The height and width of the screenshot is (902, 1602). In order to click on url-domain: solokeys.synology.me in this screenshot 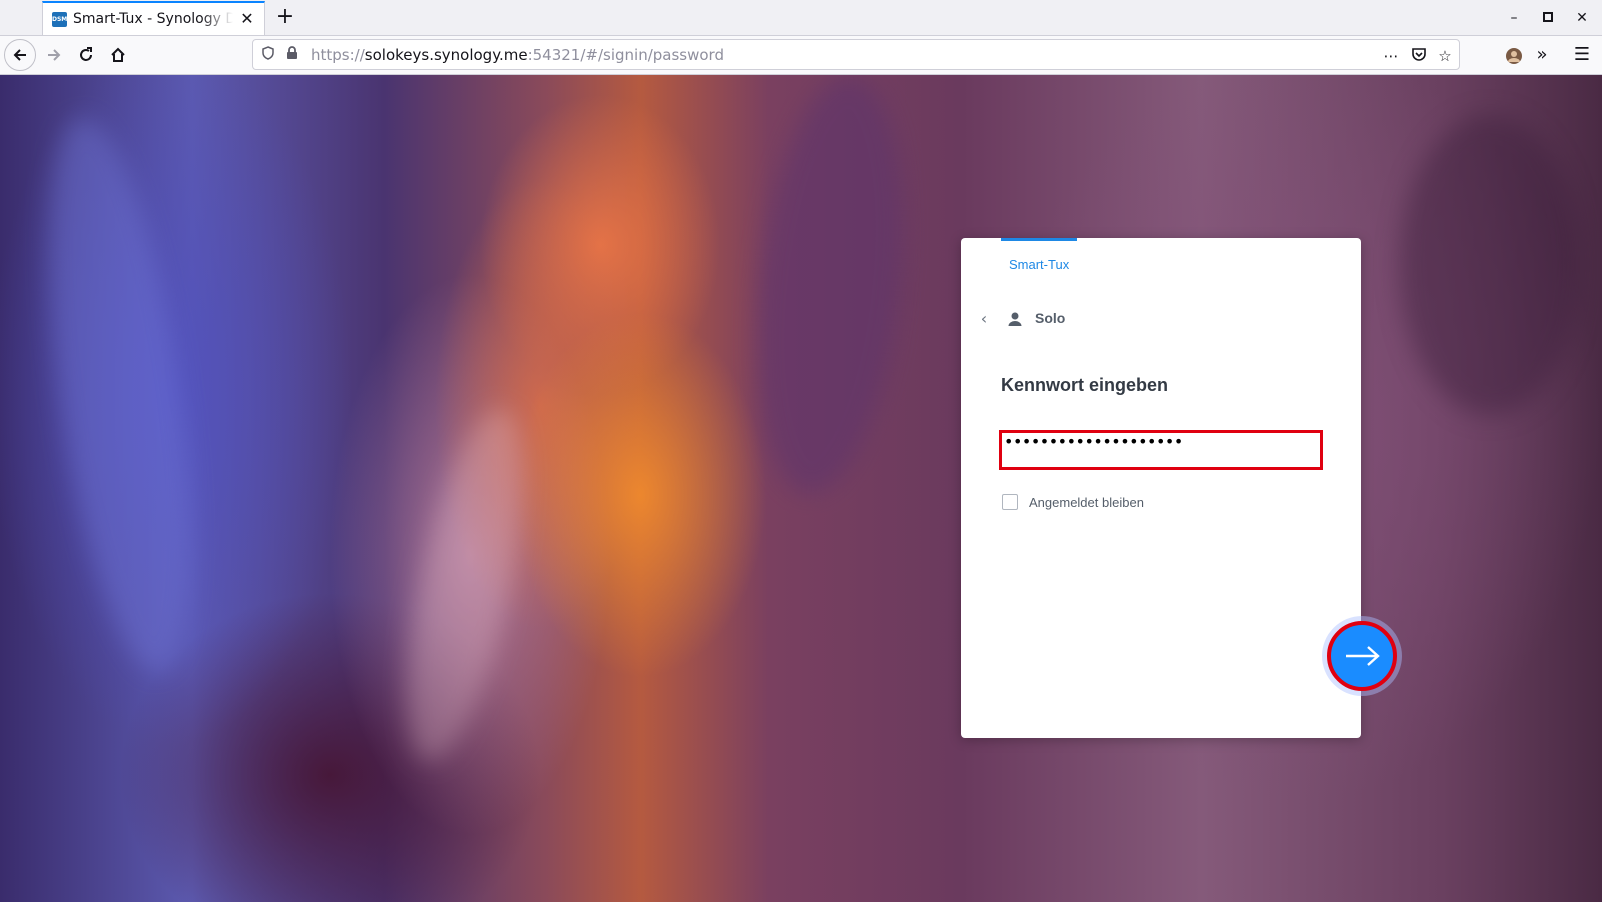, I will do `click(446, 55)`.